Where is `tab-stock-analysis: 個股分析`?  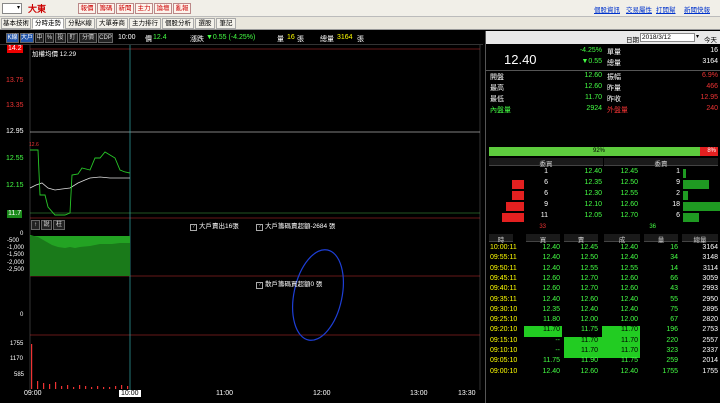
tab-stock-analysis: 個股分析 is located at coordinates (178, 23).